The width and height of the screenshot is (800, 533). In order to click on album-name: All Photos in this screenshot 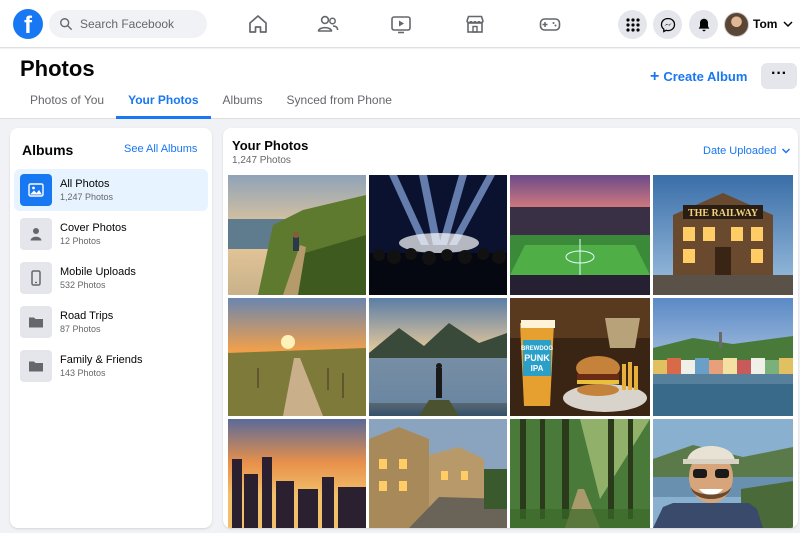, I will do `click(85, 184)`.